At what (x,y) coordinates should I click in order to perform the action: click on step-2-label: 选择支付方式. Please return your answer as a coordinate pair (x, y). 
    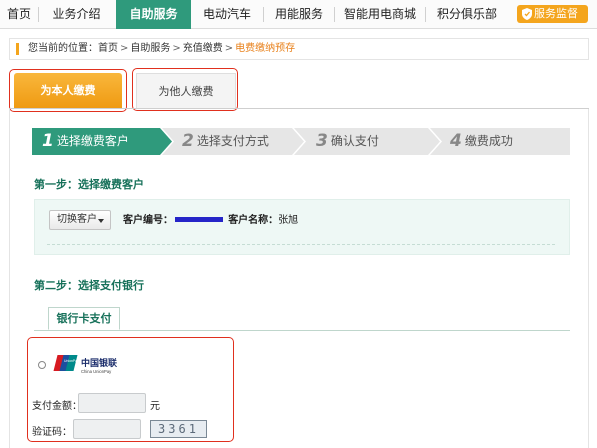
    Looking at the image, I should click on (232, 141).